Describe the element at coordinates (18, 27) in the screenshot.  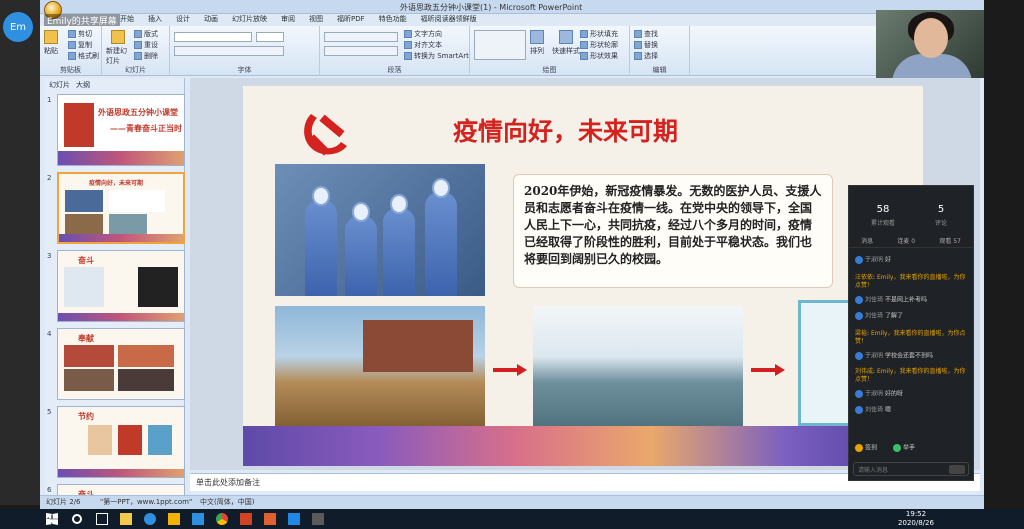
I see `presenter-avatar: Em` at that location.